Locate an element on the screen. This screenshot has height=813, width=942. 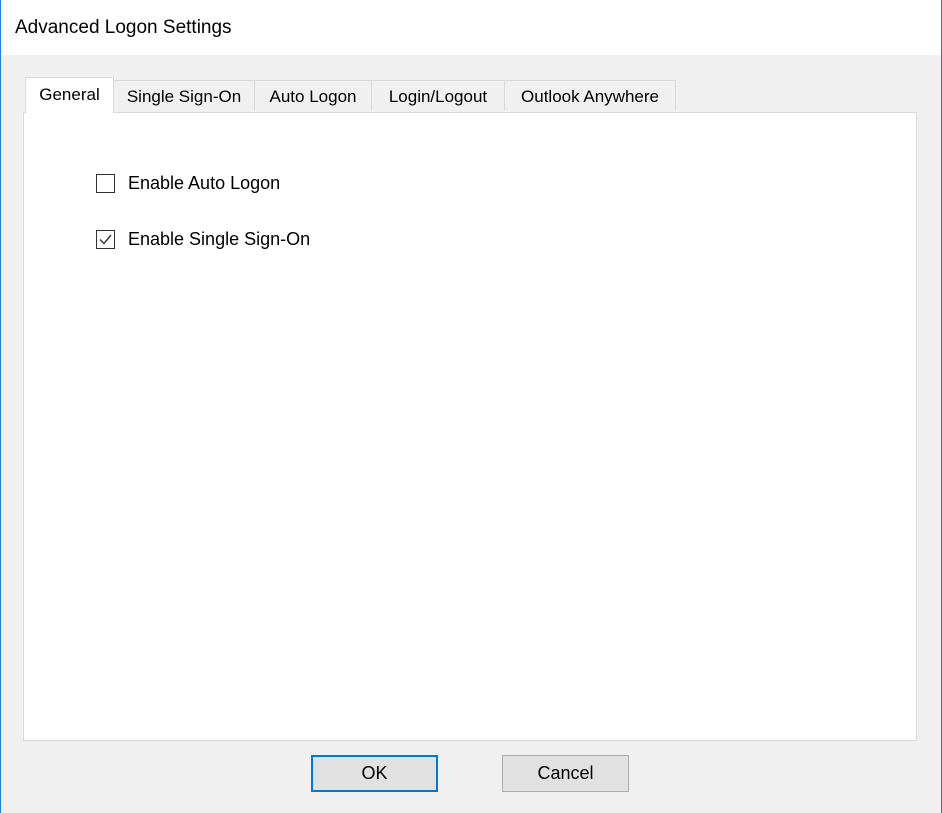
tab-login-logout: Login/Logout is located at coordinates (438, 95).